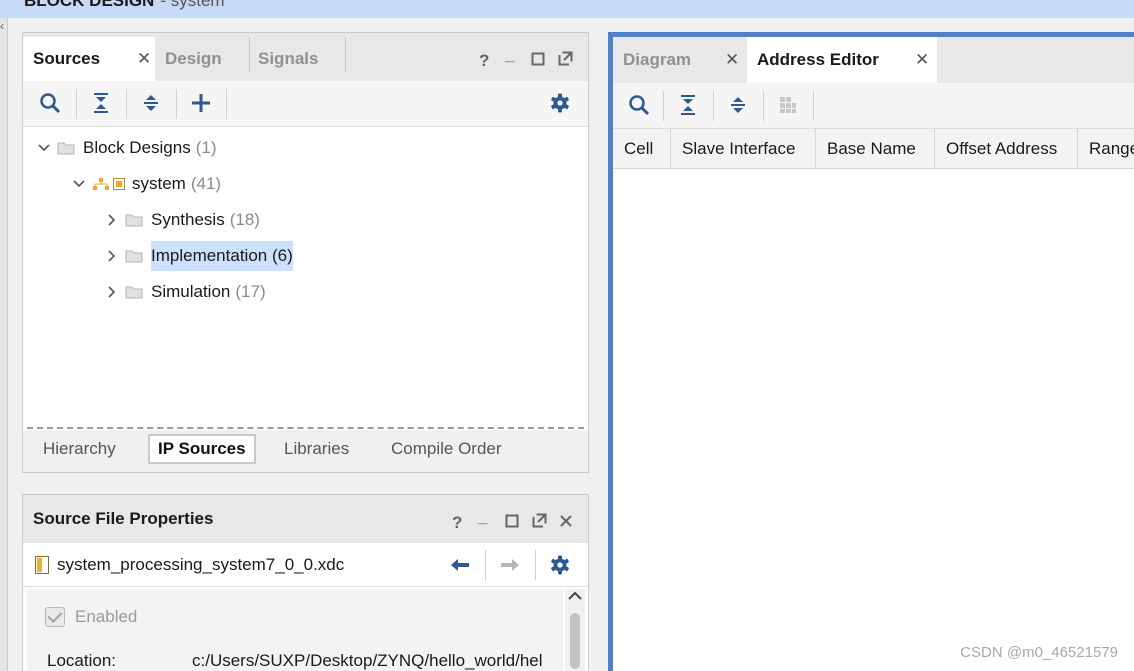 The image size is (1134, 671). What do you see at coordinates (185, 292) in the screenshot?
I see `tree-node-simulation: Simulation (17)` at bounding box center [185, 292].